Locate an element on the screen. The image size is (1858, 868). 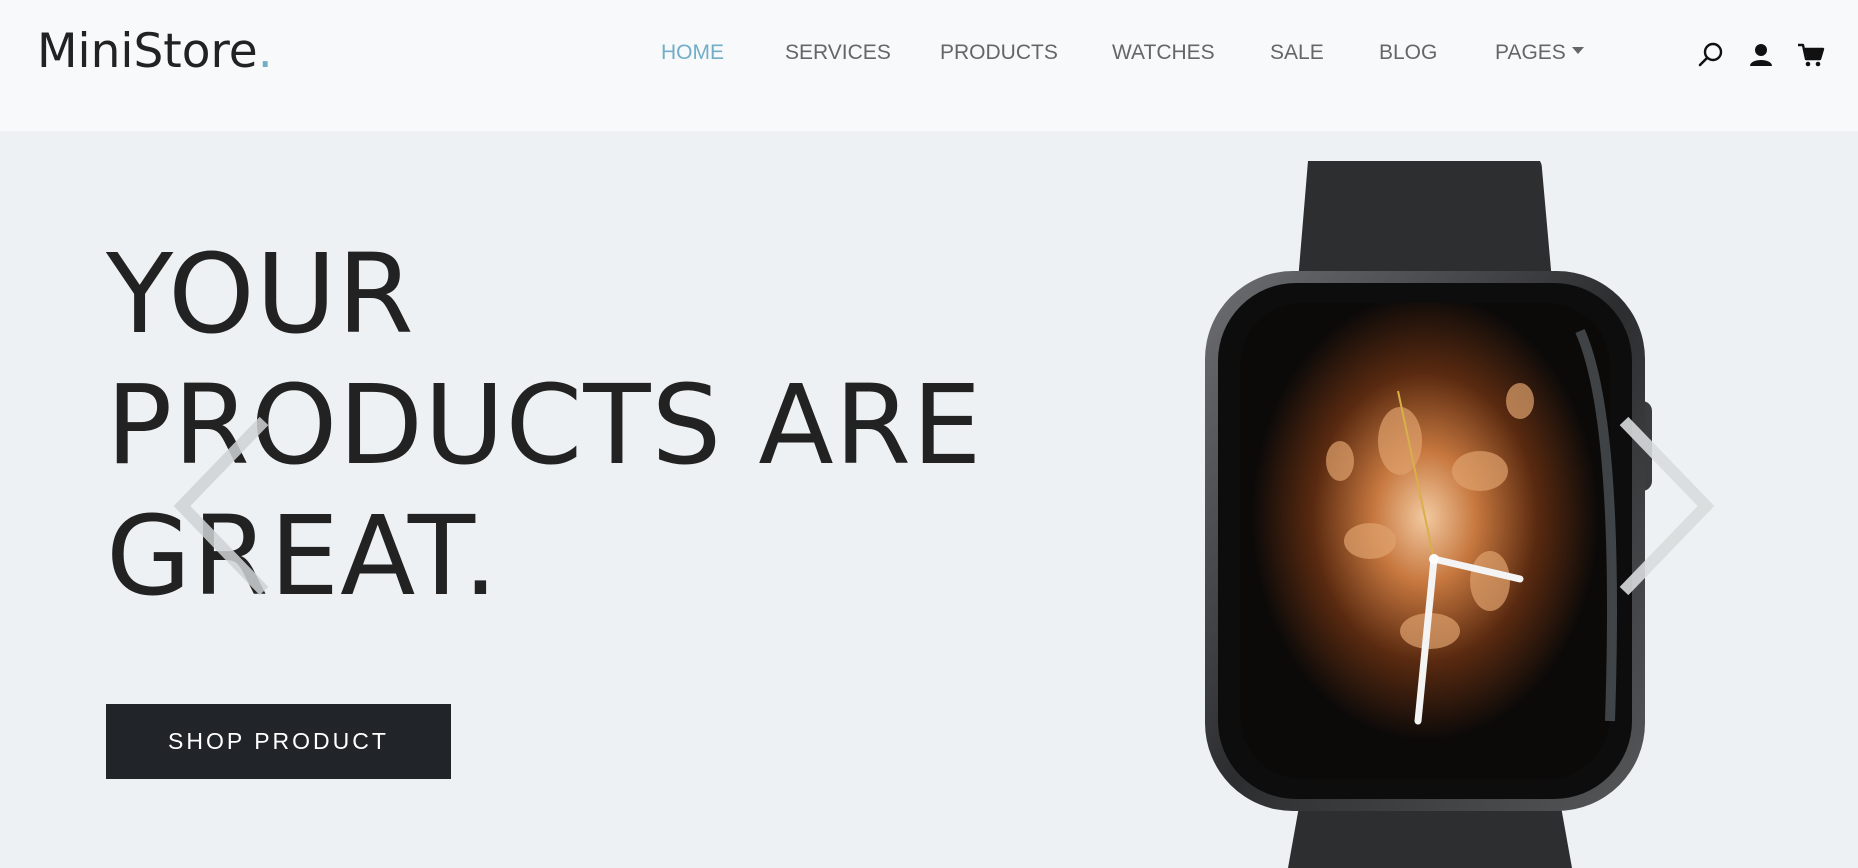
nav-item-products: PRODUCTS is located at coordinates (999, 53).